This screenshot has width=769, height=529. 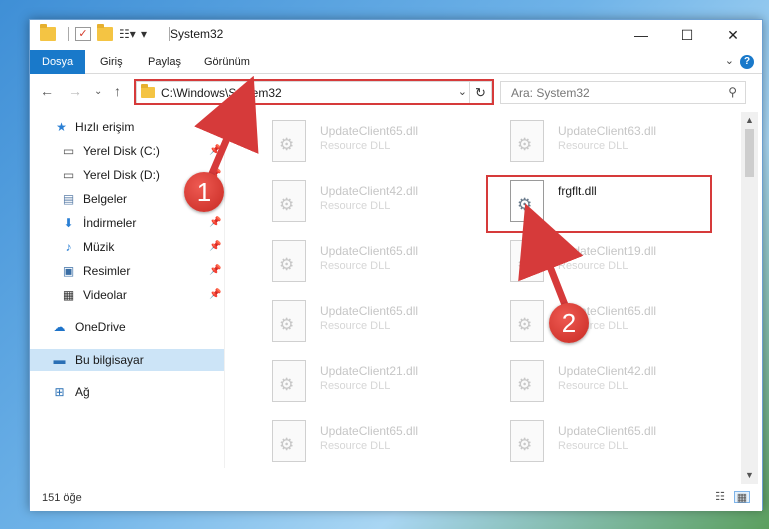 What do you see at coordinates (607, 131) in the screenshot?
I see `file-name: UpdateClient63.dll` at bounding box center [607, 131].